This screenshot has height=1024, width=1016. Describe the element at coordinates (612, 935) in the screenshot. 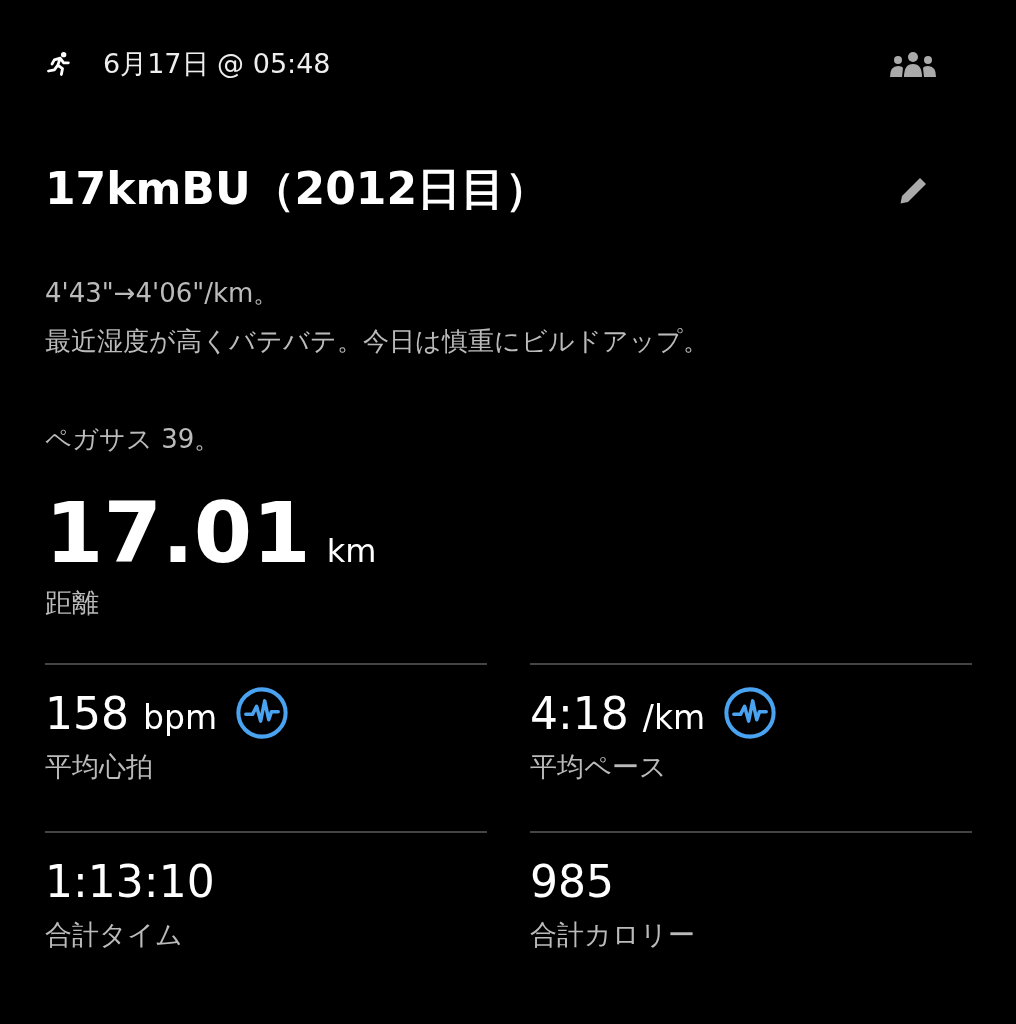

I see `stat-label: 合計カロリー` at that location.